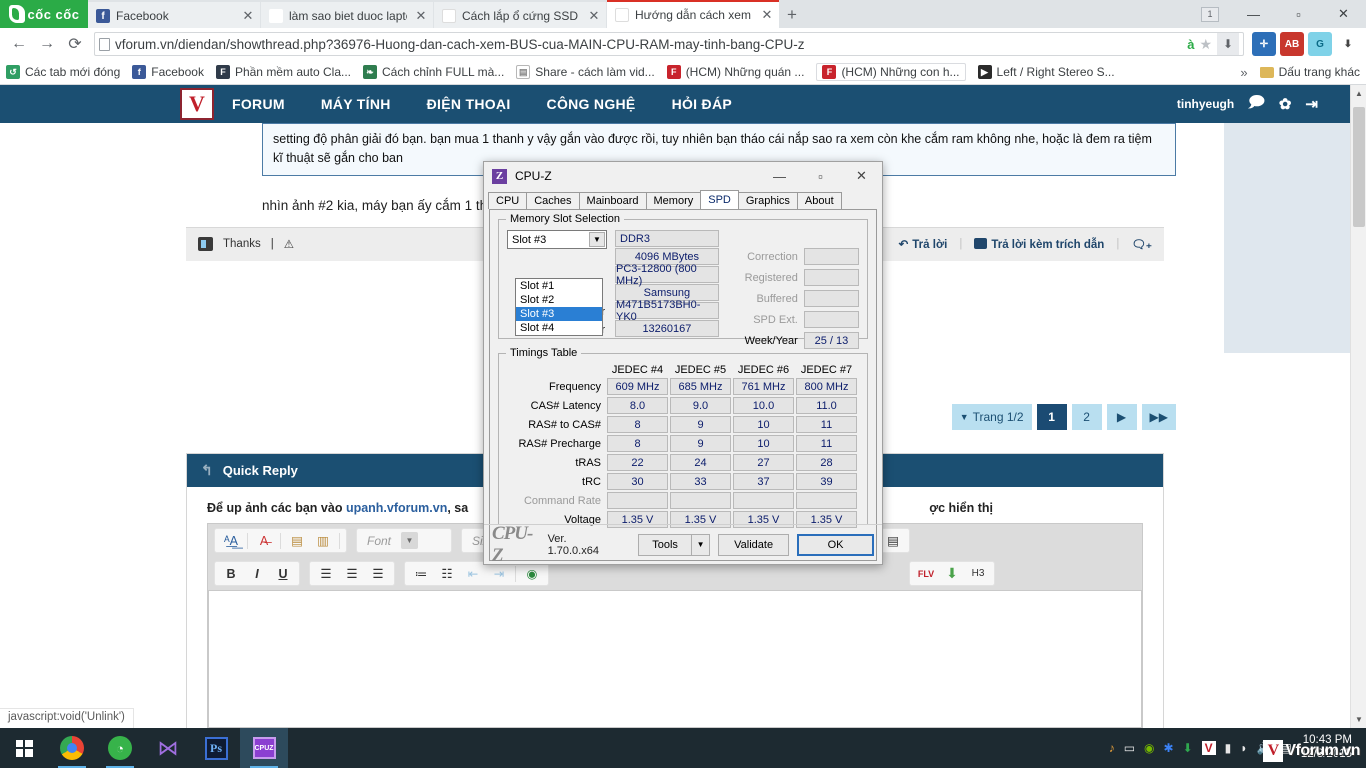 The width and height of the screenshot is (1366, 768). I want to click on idm-icon: ⬇, so click(1188, 748).